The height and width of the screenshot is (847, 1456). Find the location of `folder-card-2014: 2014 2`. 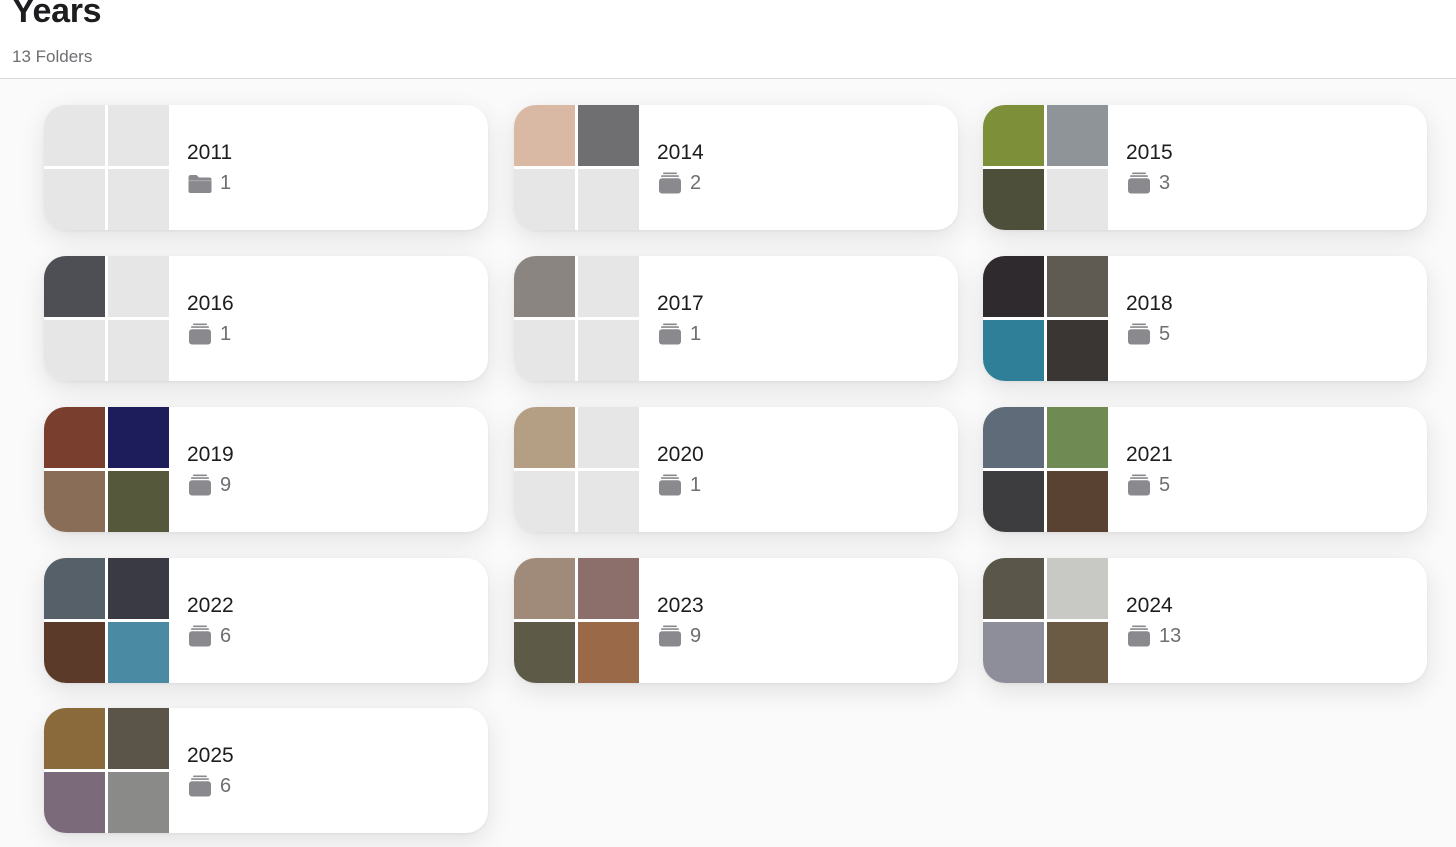

folder-card-2014: 2014 2 is located at coordinates (736, 167).